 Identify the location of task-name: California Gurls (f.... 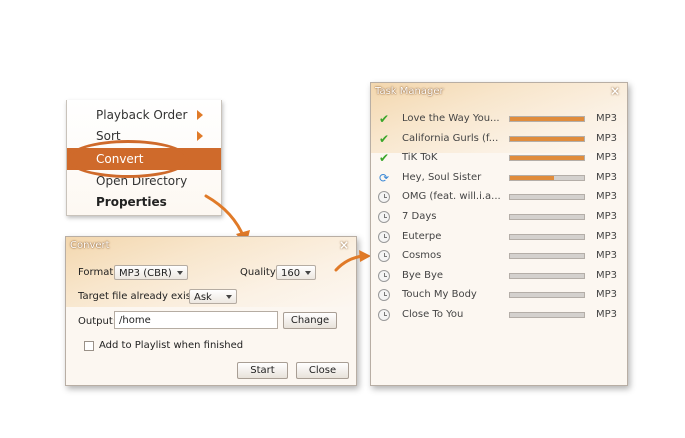
(450, 138).